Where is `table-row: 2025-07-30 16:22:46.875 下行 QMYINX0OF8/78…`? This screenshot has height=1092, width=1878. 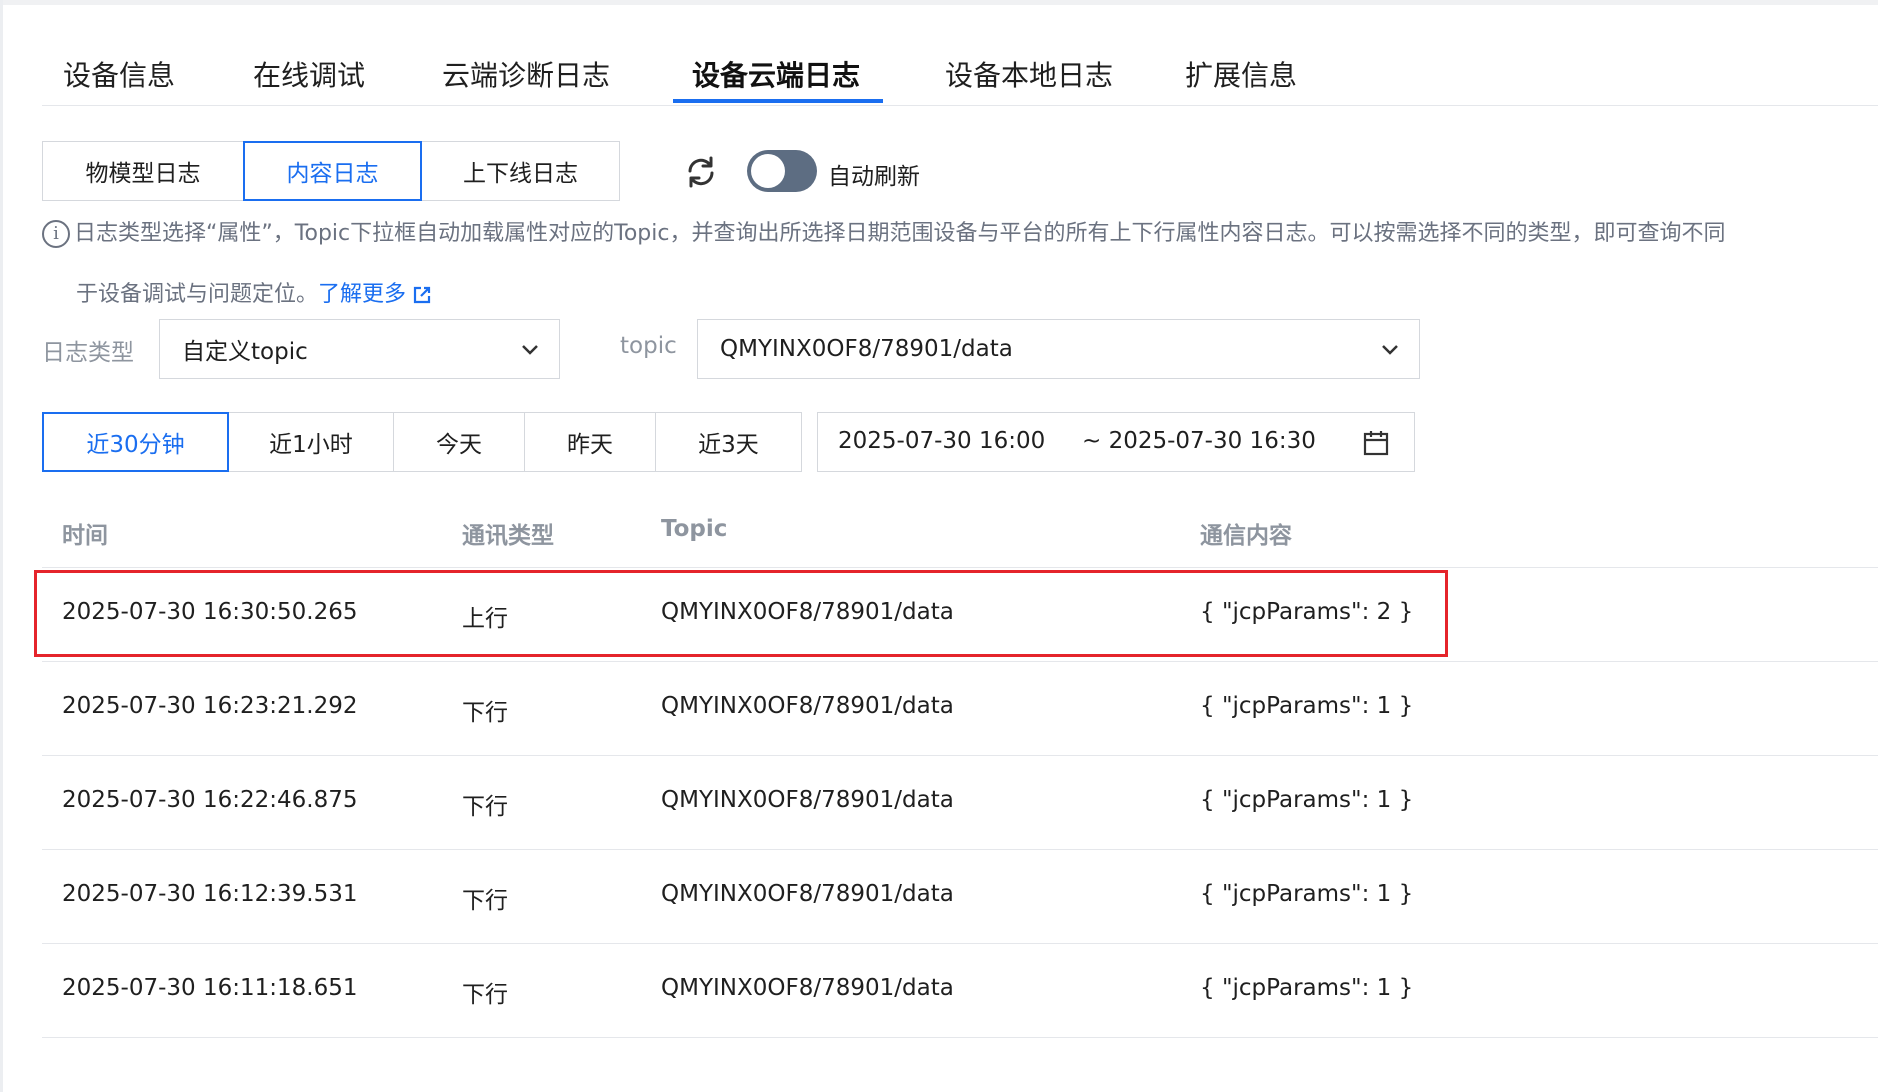 table-row: 2025-07-30 16:22:46.875 下行 QMYINX0OF8/78… is located at coordinates (960, 803).